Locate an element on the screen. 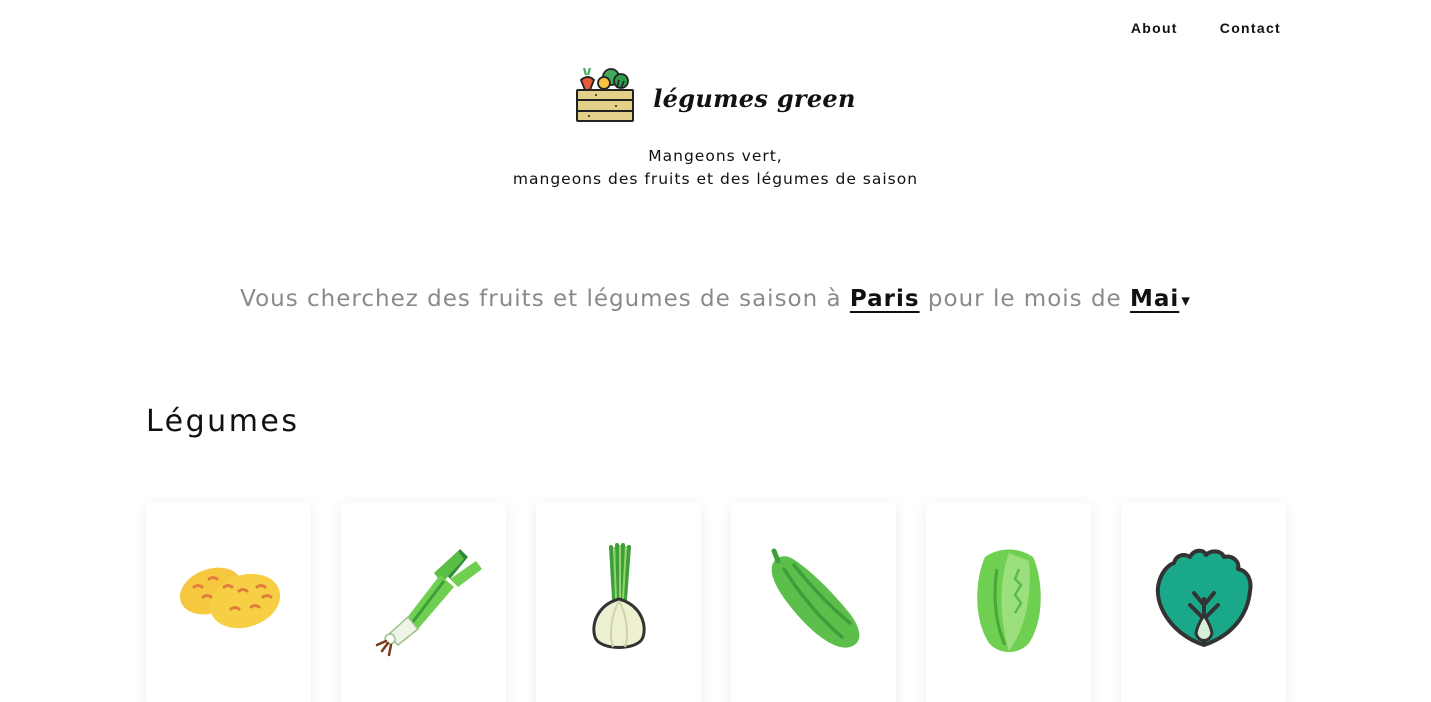 The height and width of the screenshot is (702, 1431). top-nav: About Contact is located at coordinates (1206, 28).